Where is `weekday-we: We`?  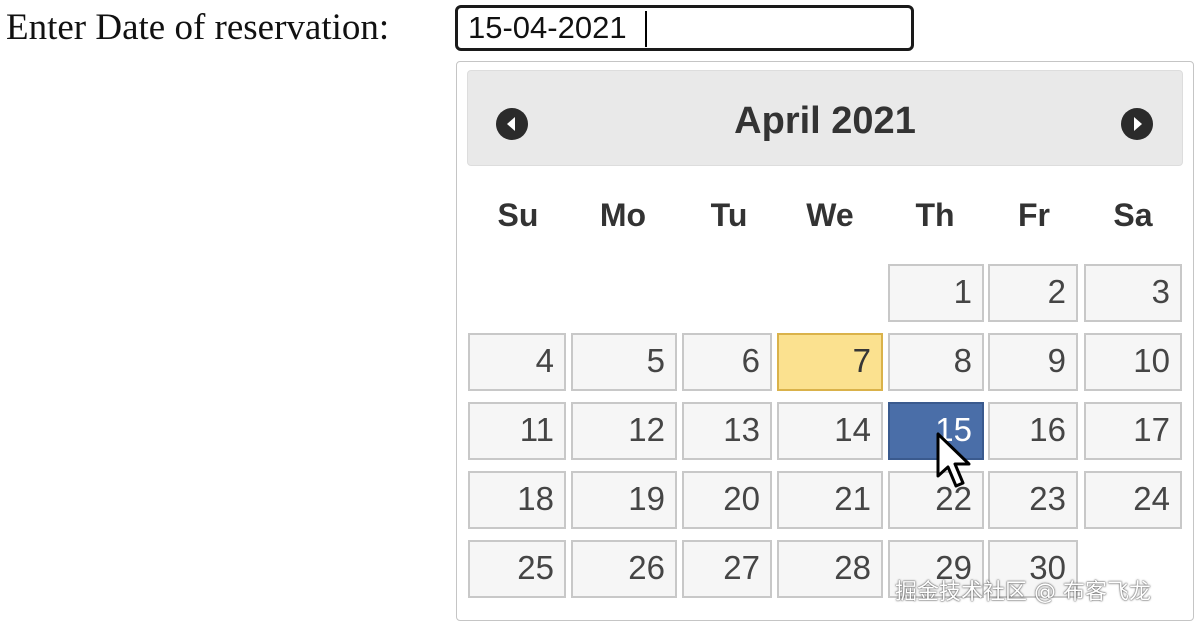 weekday-we: We is located at coordinates (830, 215).